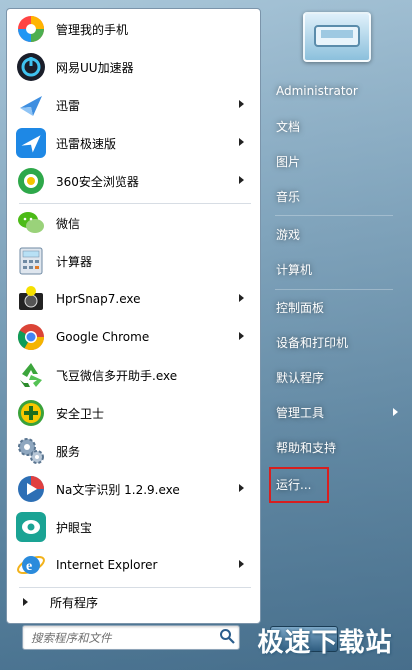 The image size is (412, 670). I want to click on program-item-hypersnap: HprSnap7.exe, so click(133, 299).